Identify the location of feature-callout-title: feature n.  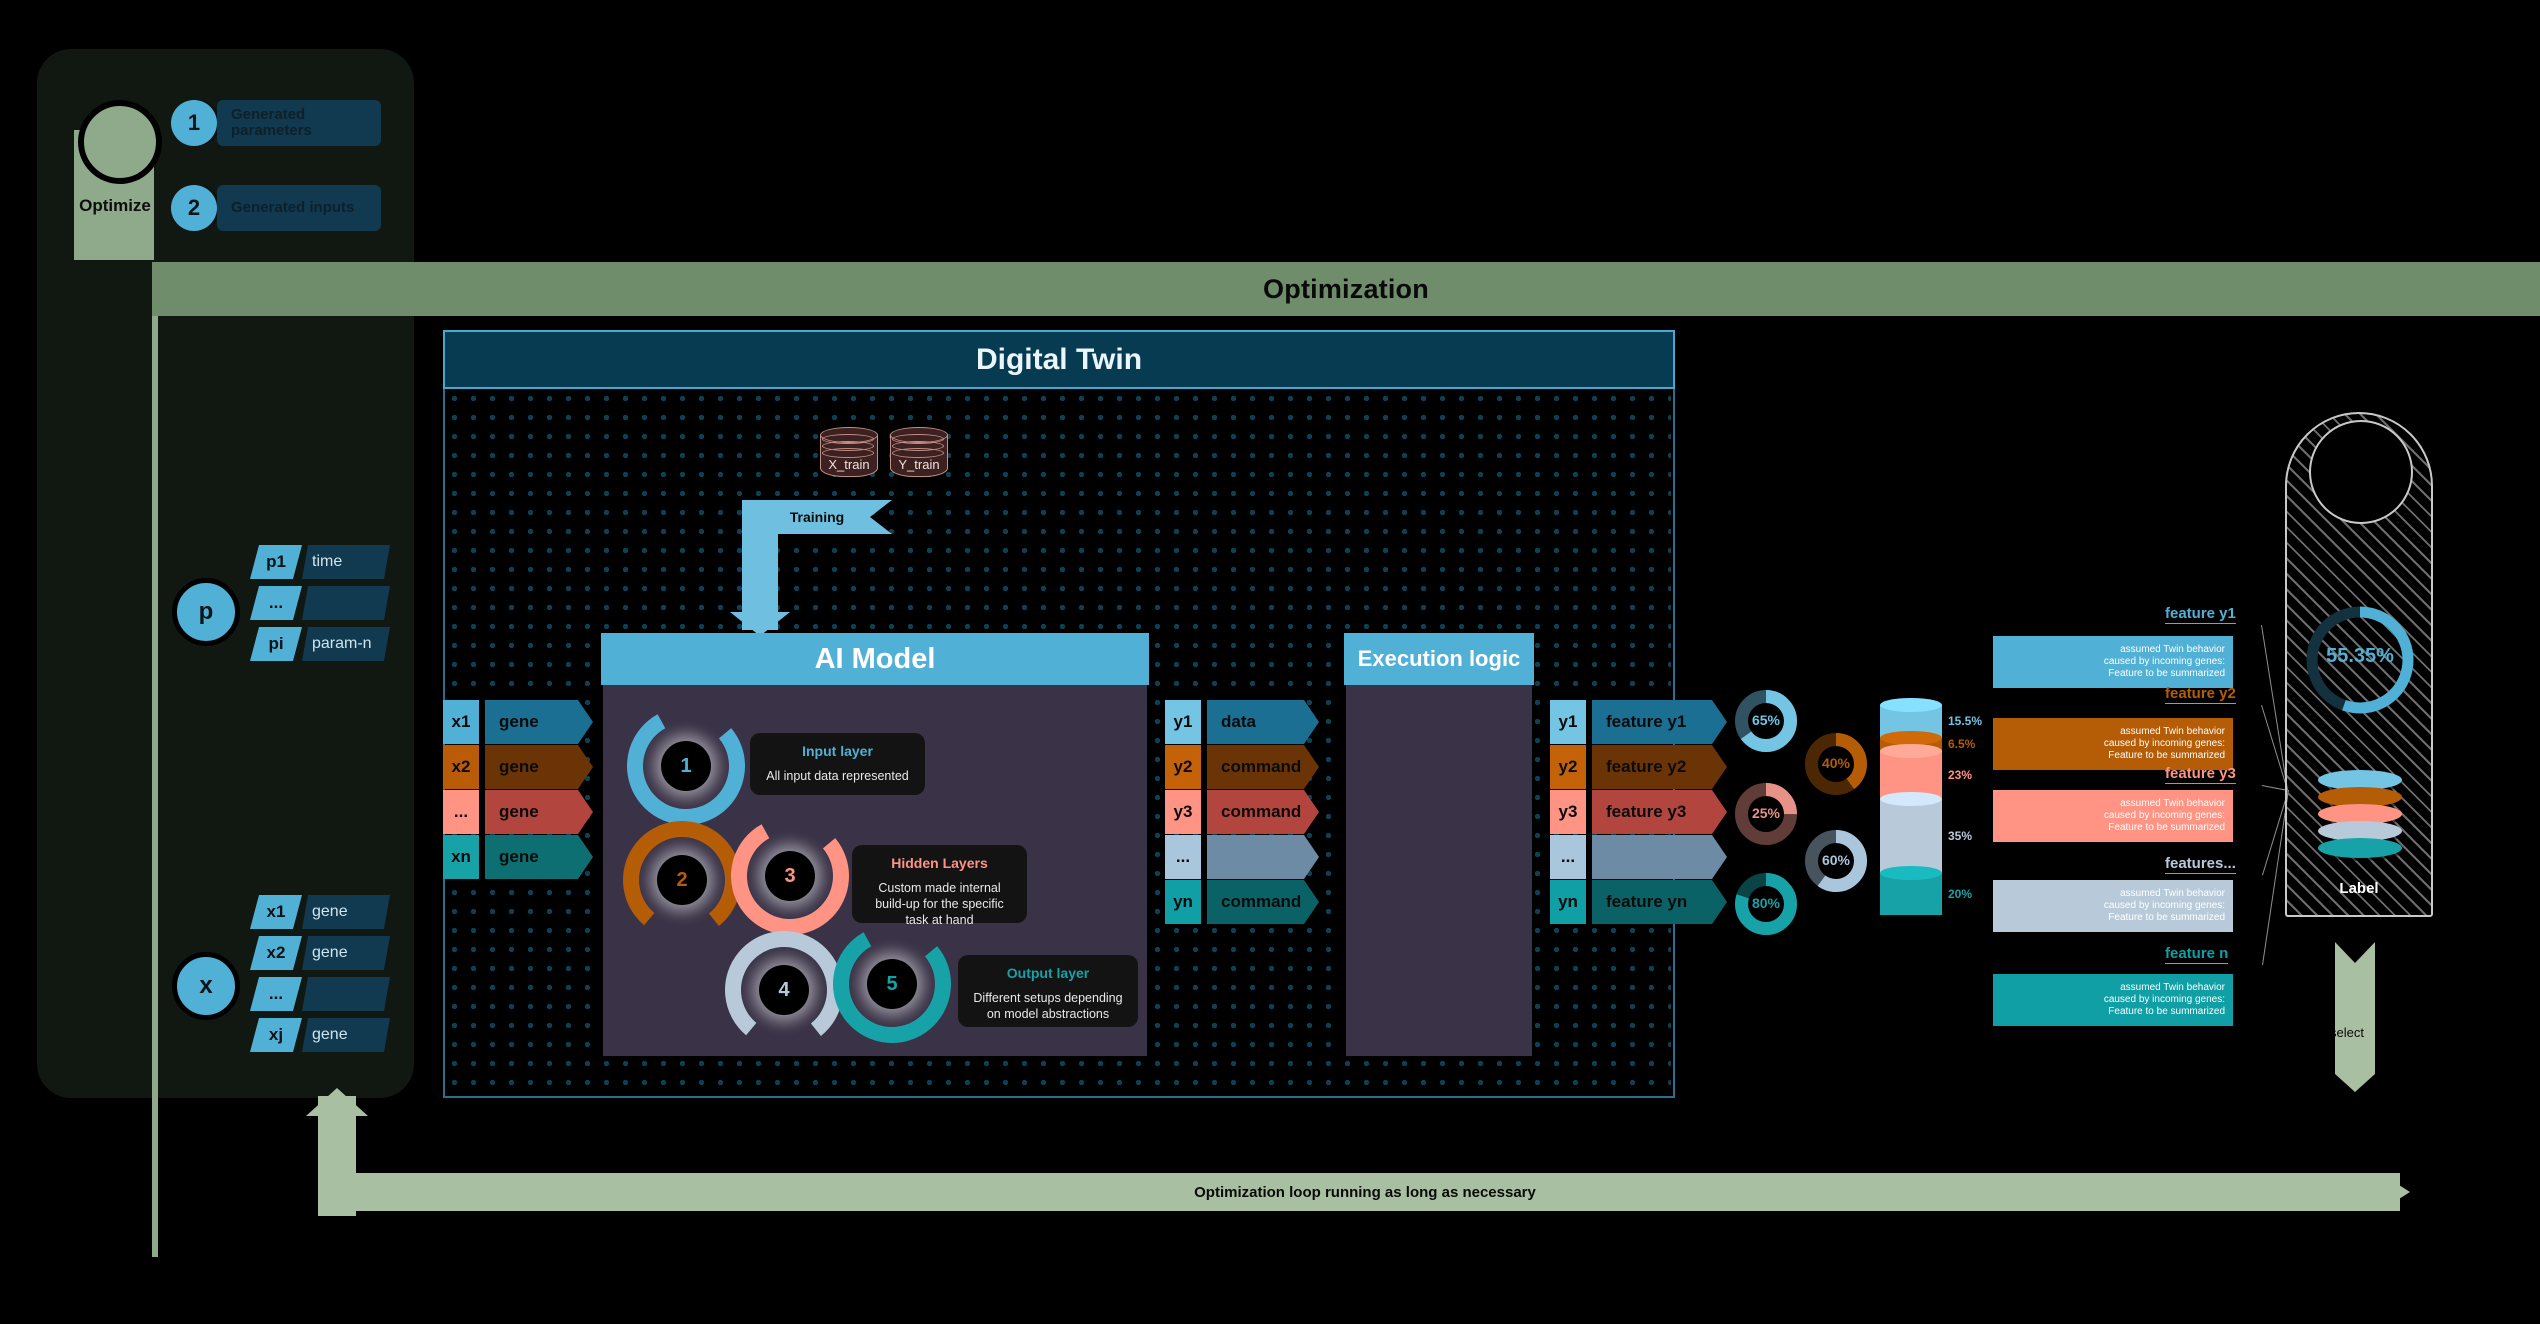
(2197, 954).